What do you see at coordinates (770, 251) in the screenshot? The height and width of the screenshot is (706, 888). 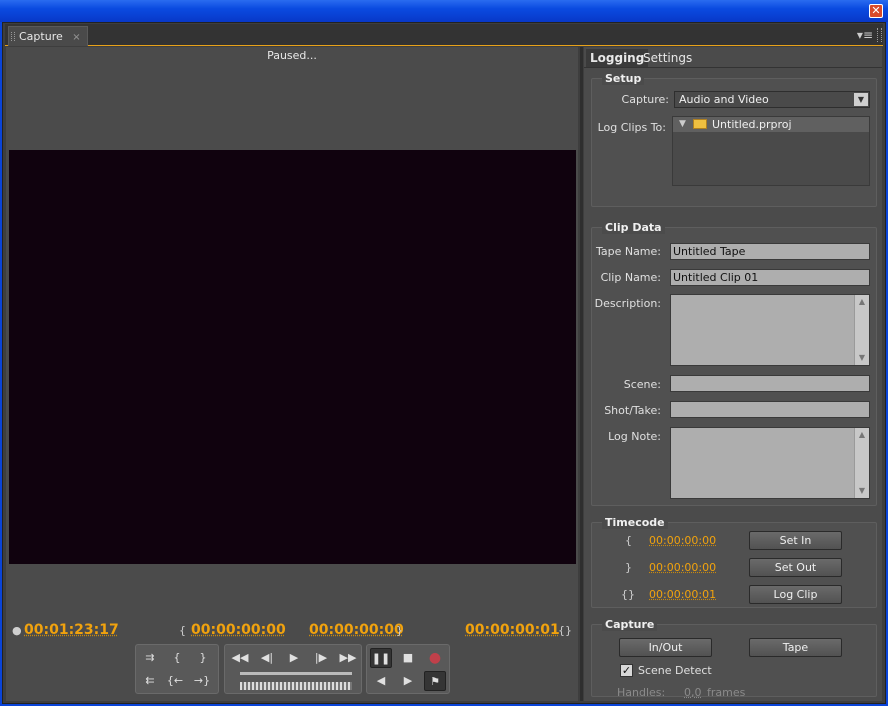 I see `tape-name-input: Untitled Tape` at bounding box center [770, 251].